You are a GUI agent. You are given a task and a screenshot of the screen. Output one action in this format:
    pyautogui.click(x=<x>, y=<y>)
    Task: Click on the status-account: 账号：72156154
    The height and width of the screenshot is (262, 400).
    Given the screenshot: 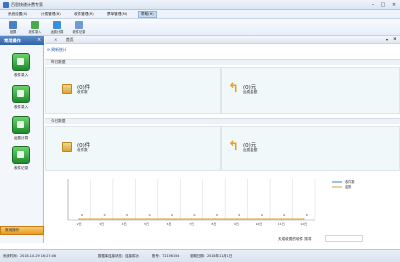 What is the action you would take?
    pyautogui.click(x=166, y=256)
    